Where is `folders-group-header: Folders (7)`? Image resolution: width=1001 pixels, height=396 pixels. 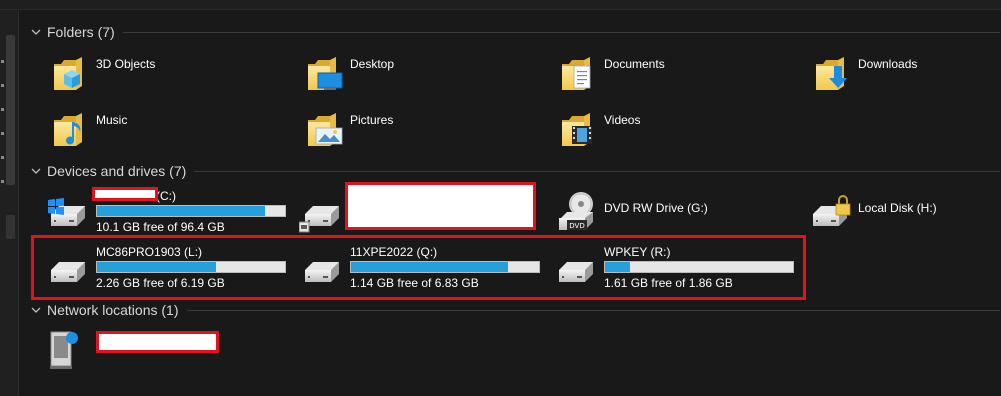
folders-group-header: Folders (7) is located at coordinates (515, 32).